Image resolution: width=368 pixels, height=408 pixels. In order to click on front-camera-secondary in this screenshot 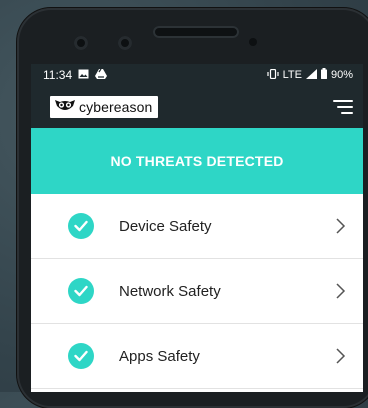, I will do `click(125, 43)`.